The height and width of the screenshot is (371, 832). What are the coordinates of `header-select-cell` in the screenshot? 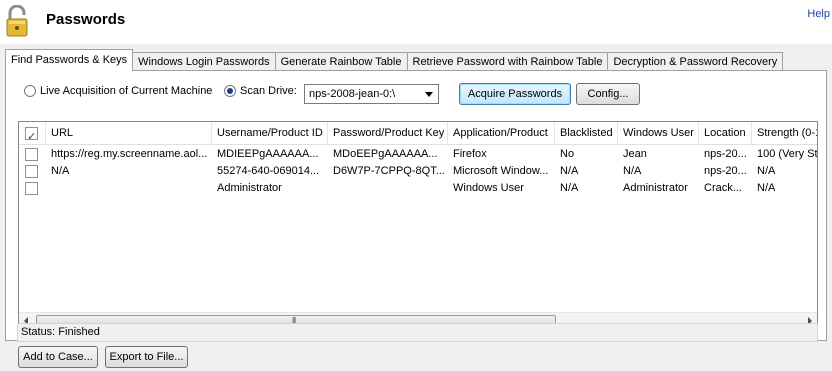 It's located at (32, 133).